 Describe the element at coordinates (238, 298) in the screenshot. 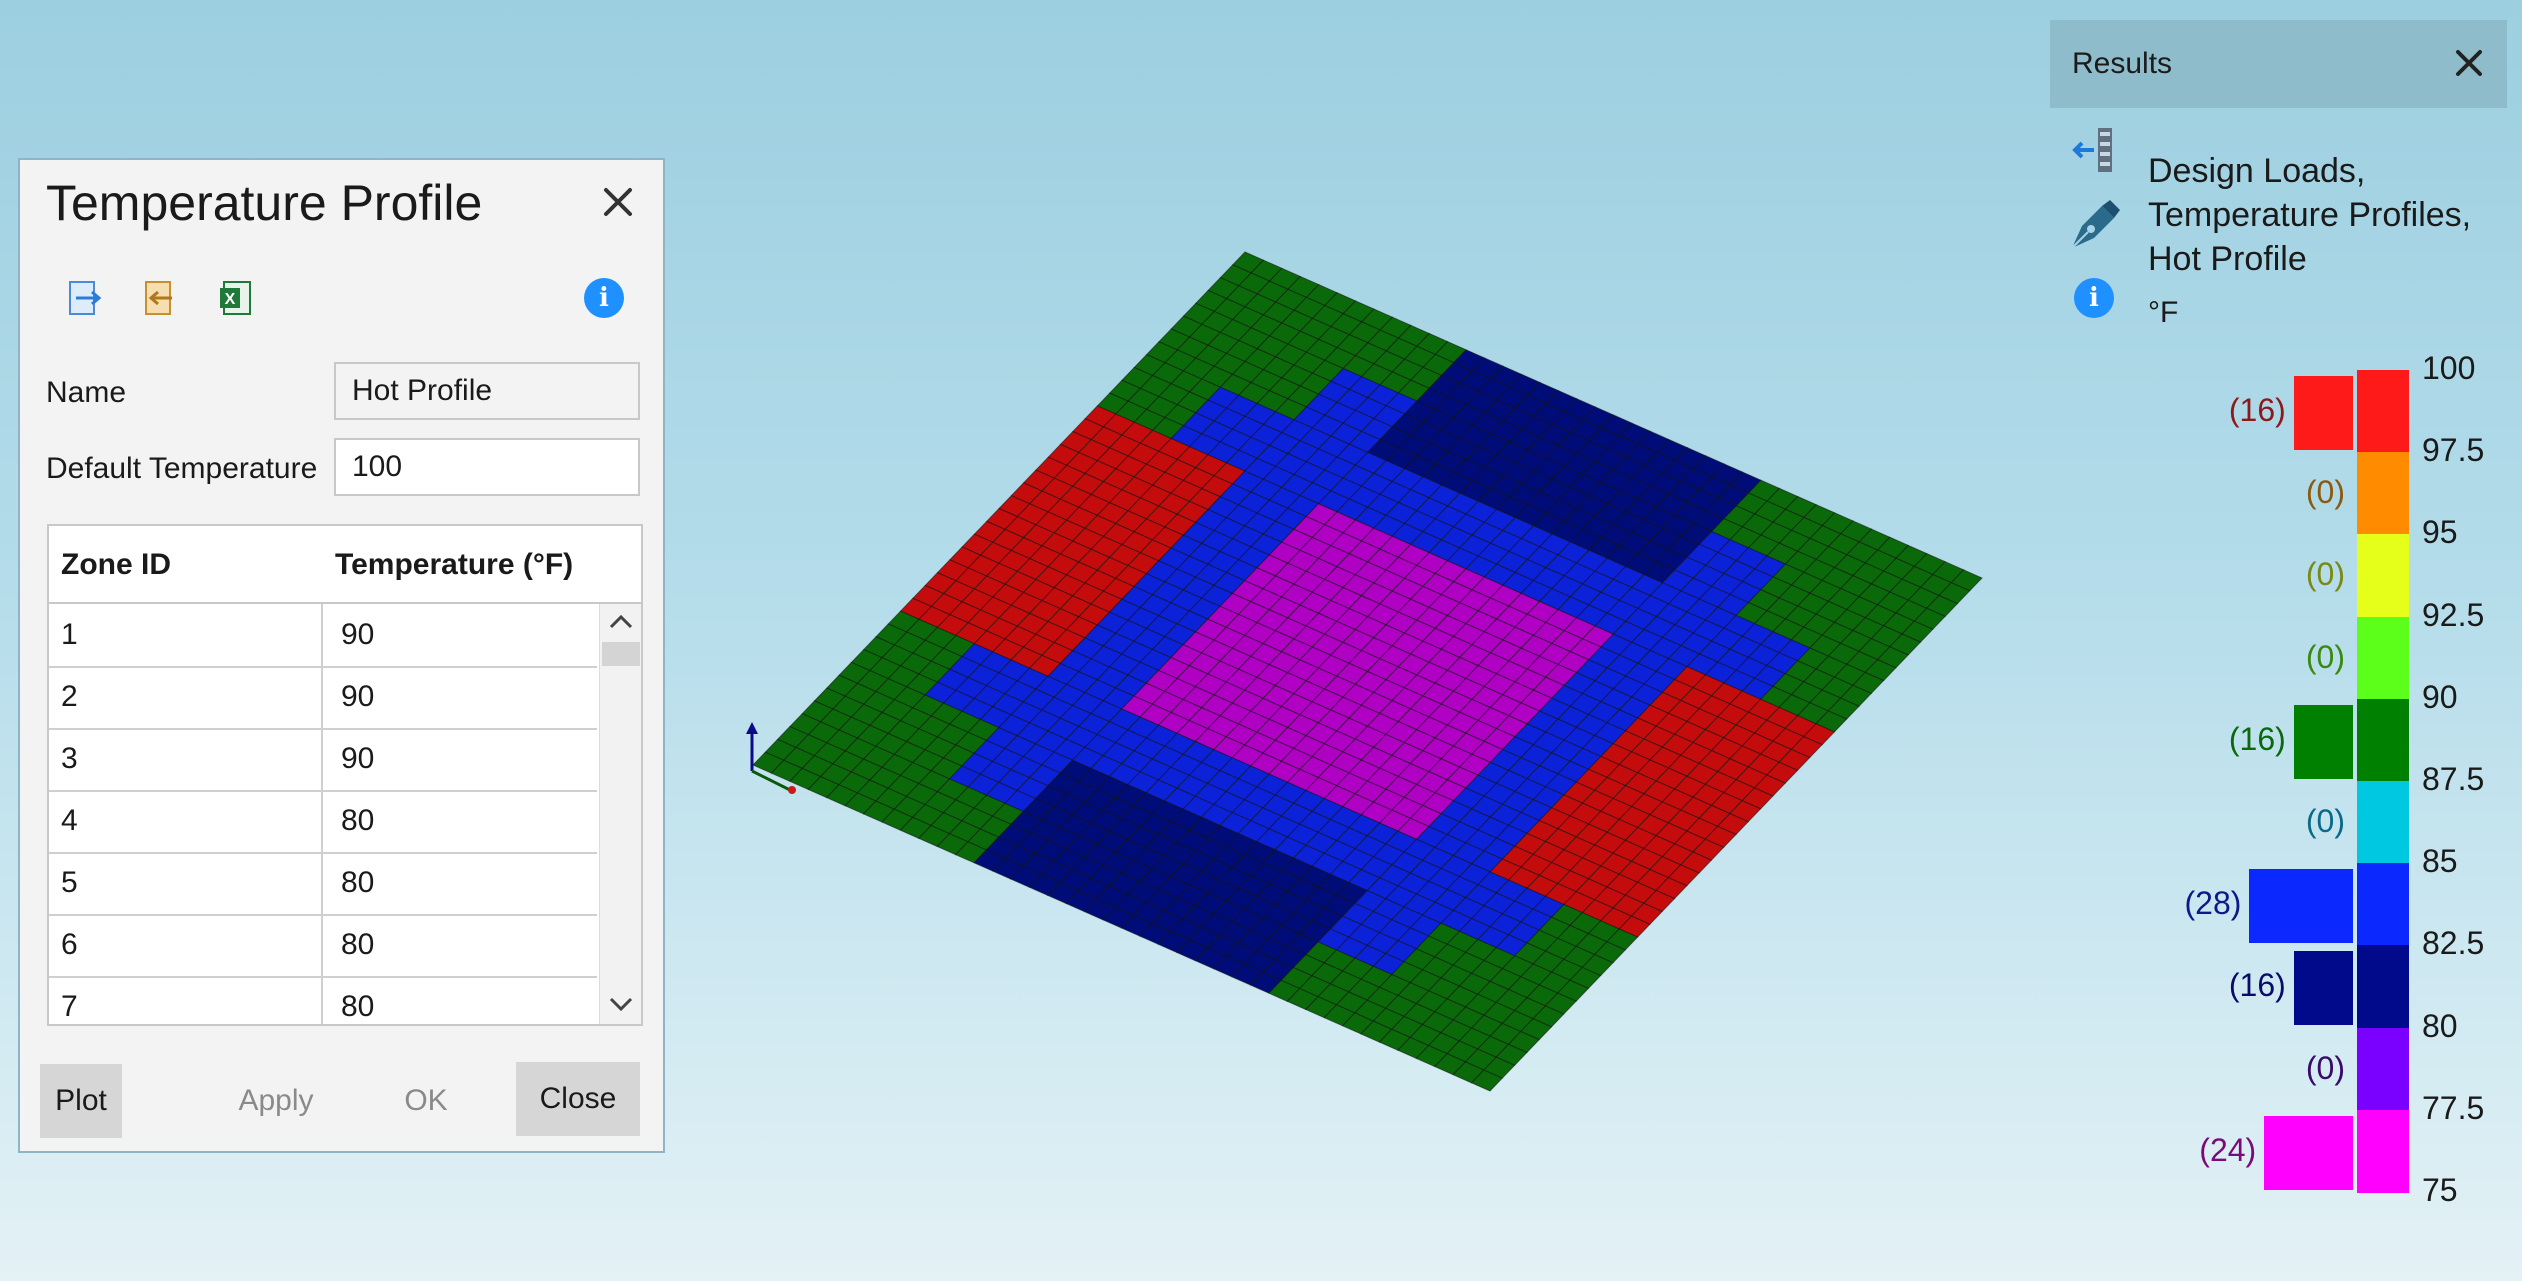

I see `excel-icon: X` at that location.